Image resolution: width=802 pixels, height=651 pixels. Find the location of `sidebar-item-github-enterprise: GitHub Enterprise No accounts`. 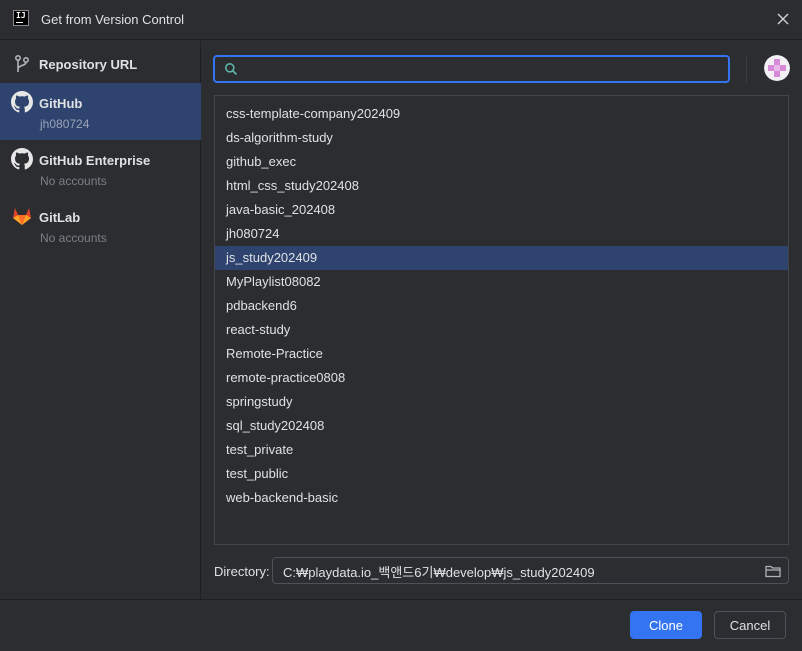

sidebar-item-github-enterprise: GitHub Enterprise No accounts is located at coordinates (100, 168).